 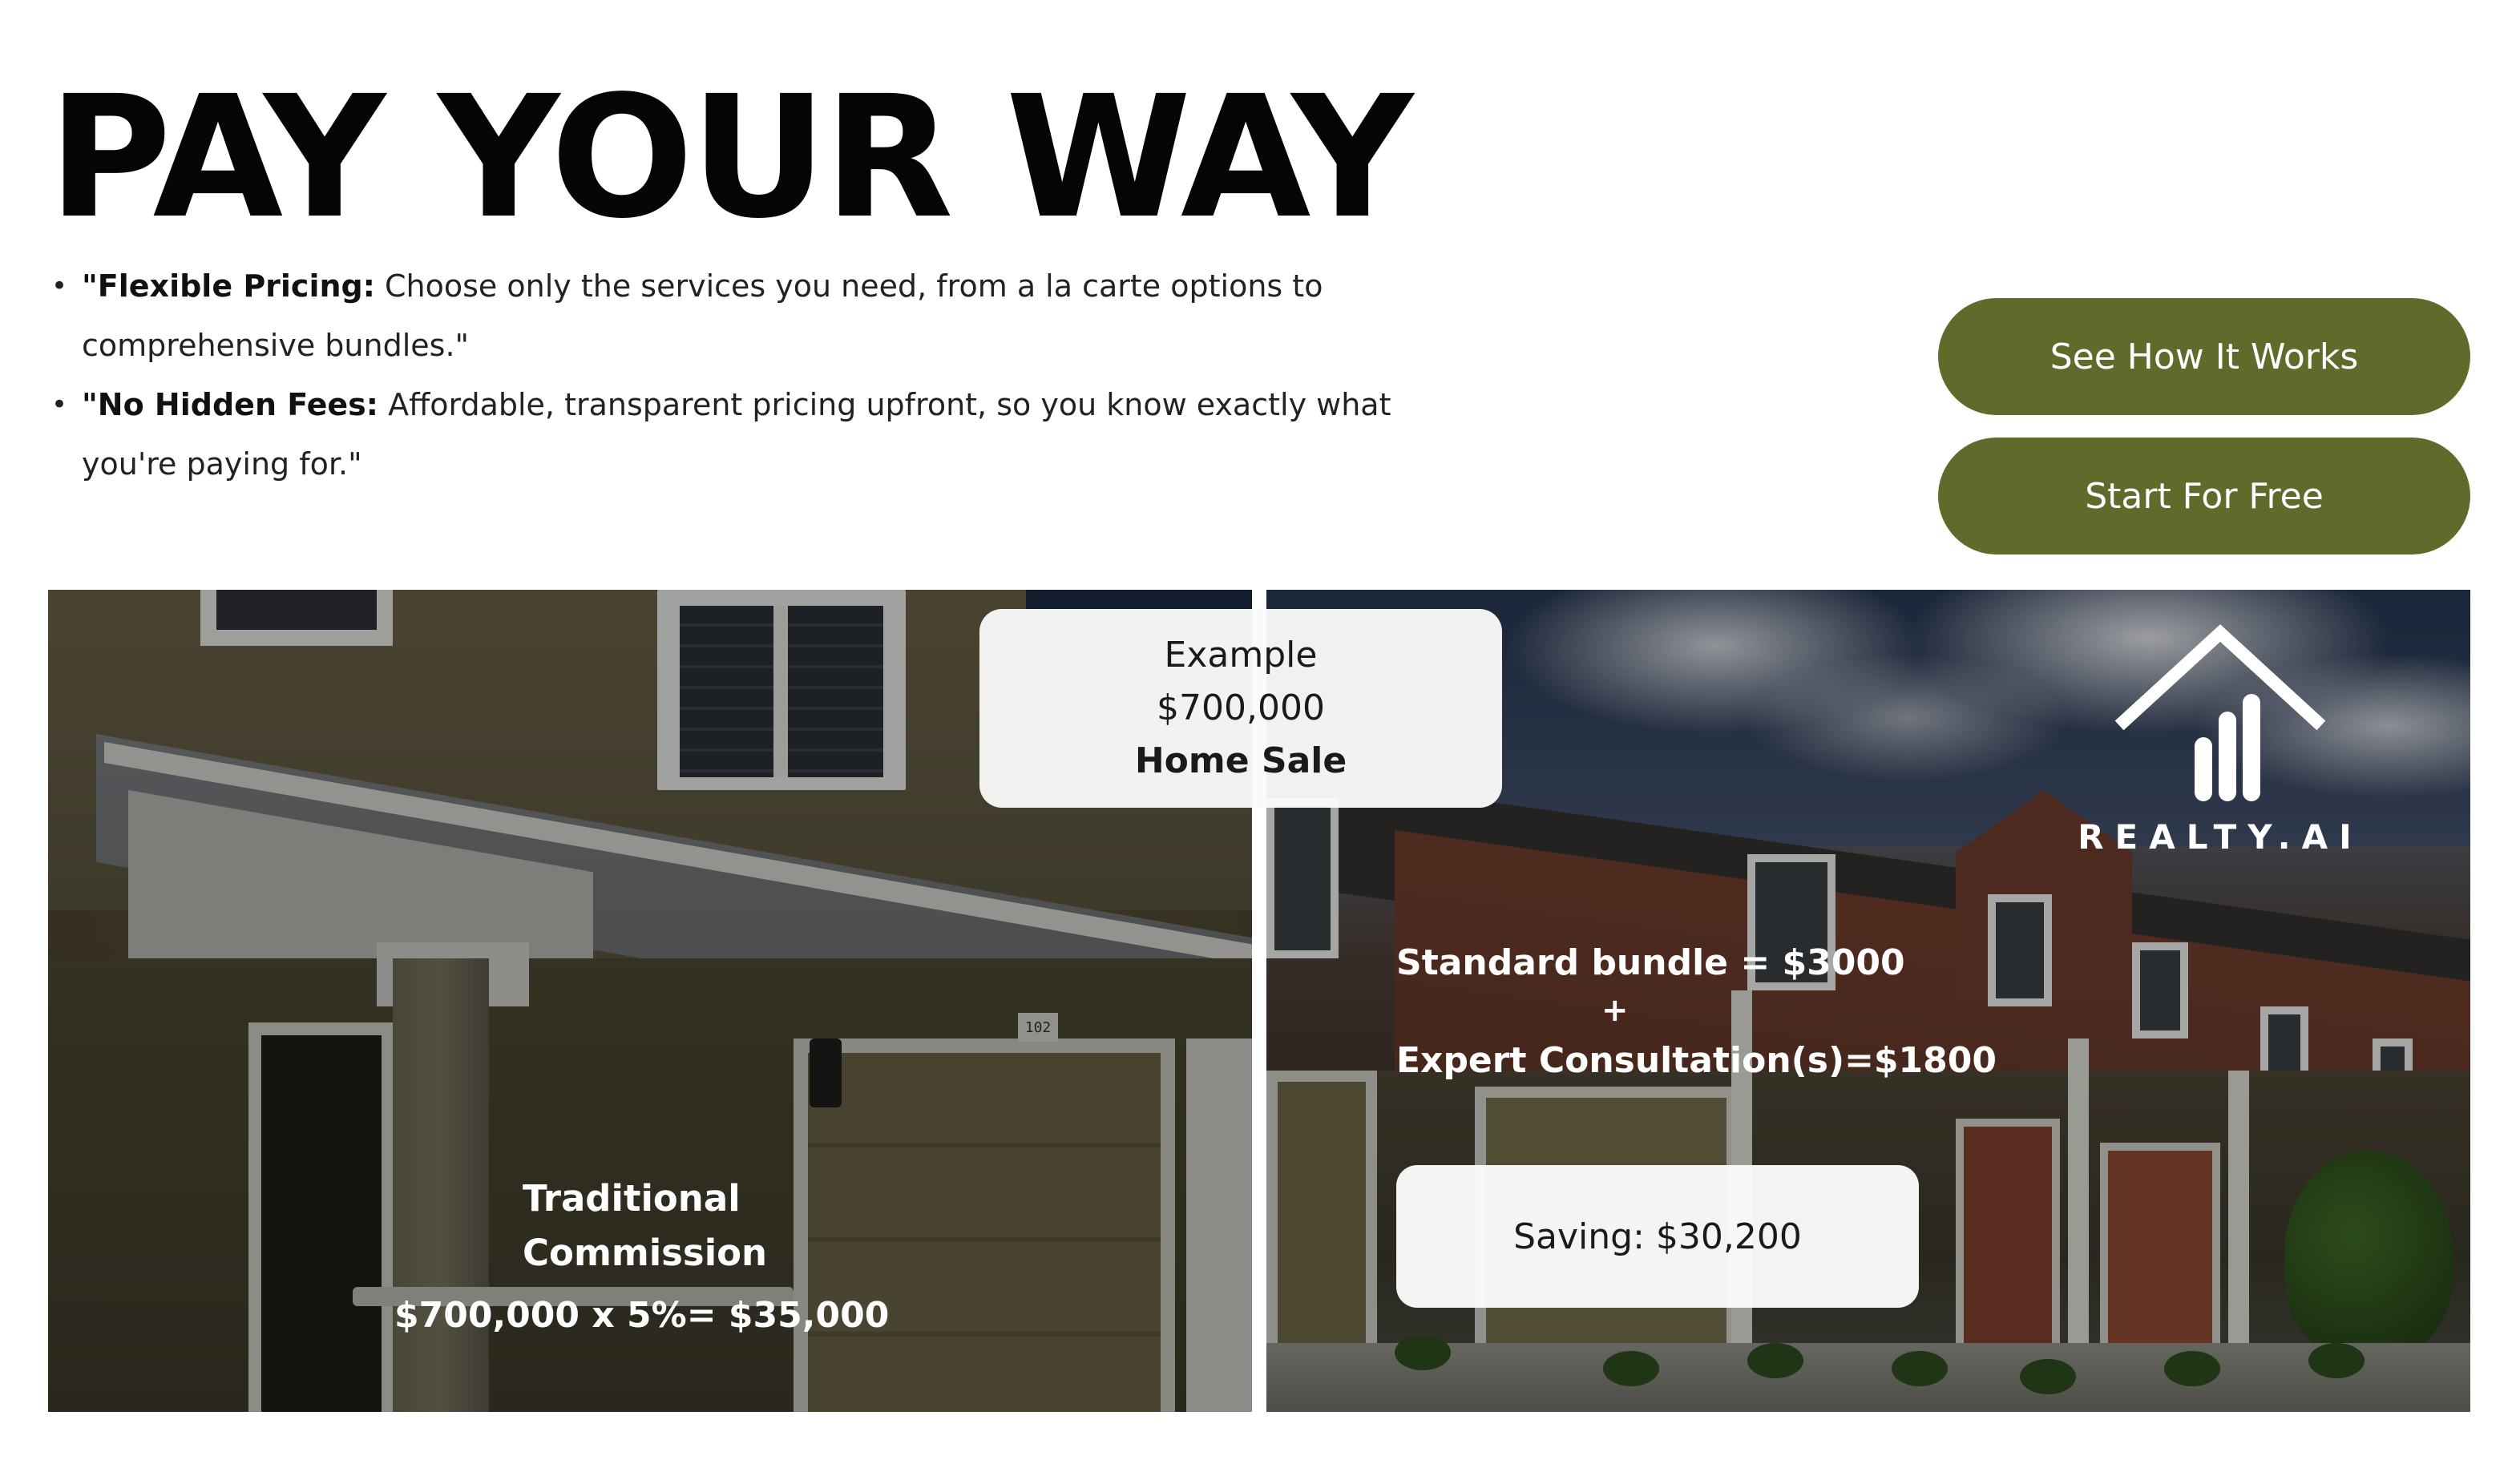 I want to click on feature-title: "Flexible Pricing:, so click(x=228, y=286).